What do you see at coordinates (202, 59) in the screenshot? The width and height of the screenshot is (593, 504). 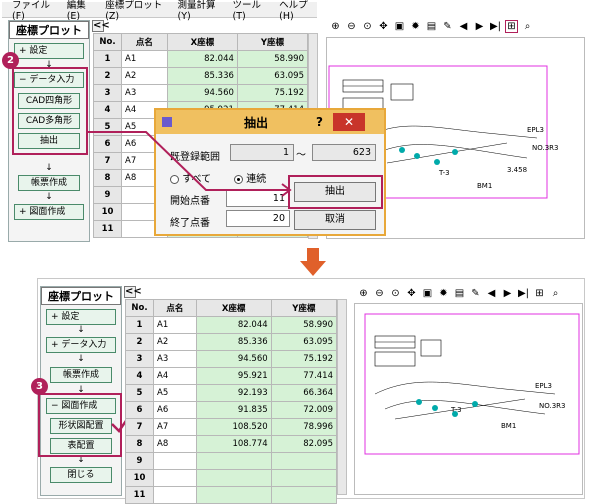 I see `x-coord-cell: 82.044` at bounding box center [202, 59].